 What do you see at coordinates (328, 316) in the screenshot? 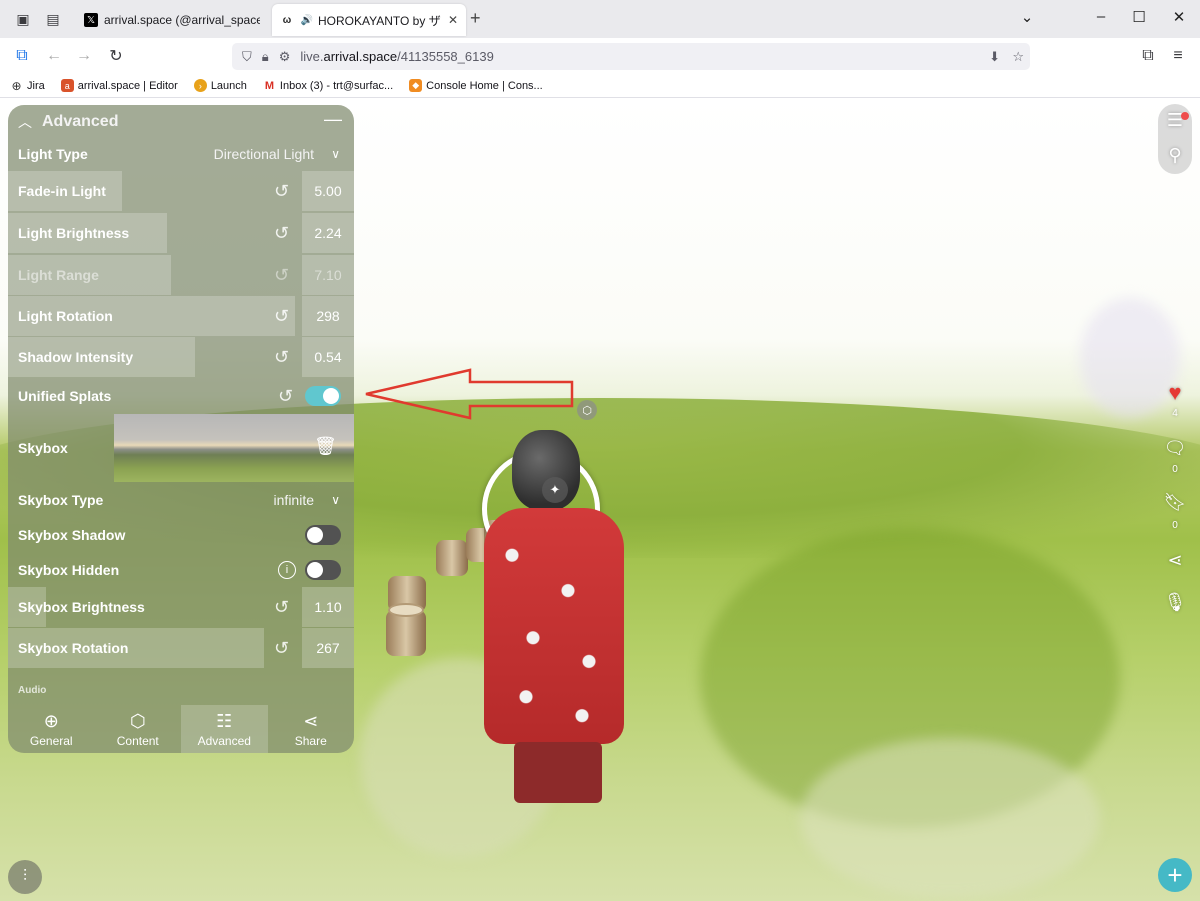
I see `slider-value: 298` at bounding box center [328, 316].